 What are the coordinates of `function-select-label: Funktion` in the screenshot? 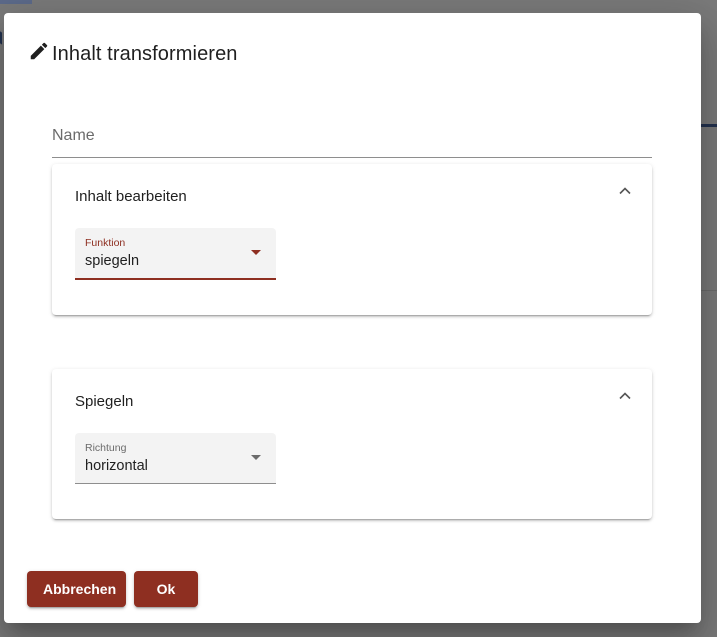 It's located at (105, 243).